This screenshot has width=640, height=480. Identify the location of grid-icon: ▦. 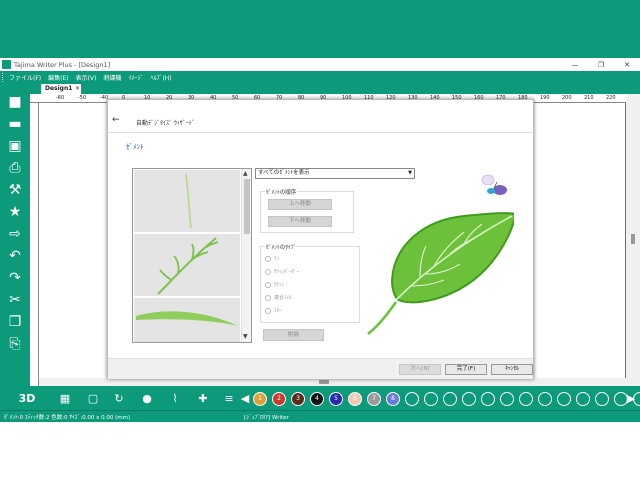
(65, 399).